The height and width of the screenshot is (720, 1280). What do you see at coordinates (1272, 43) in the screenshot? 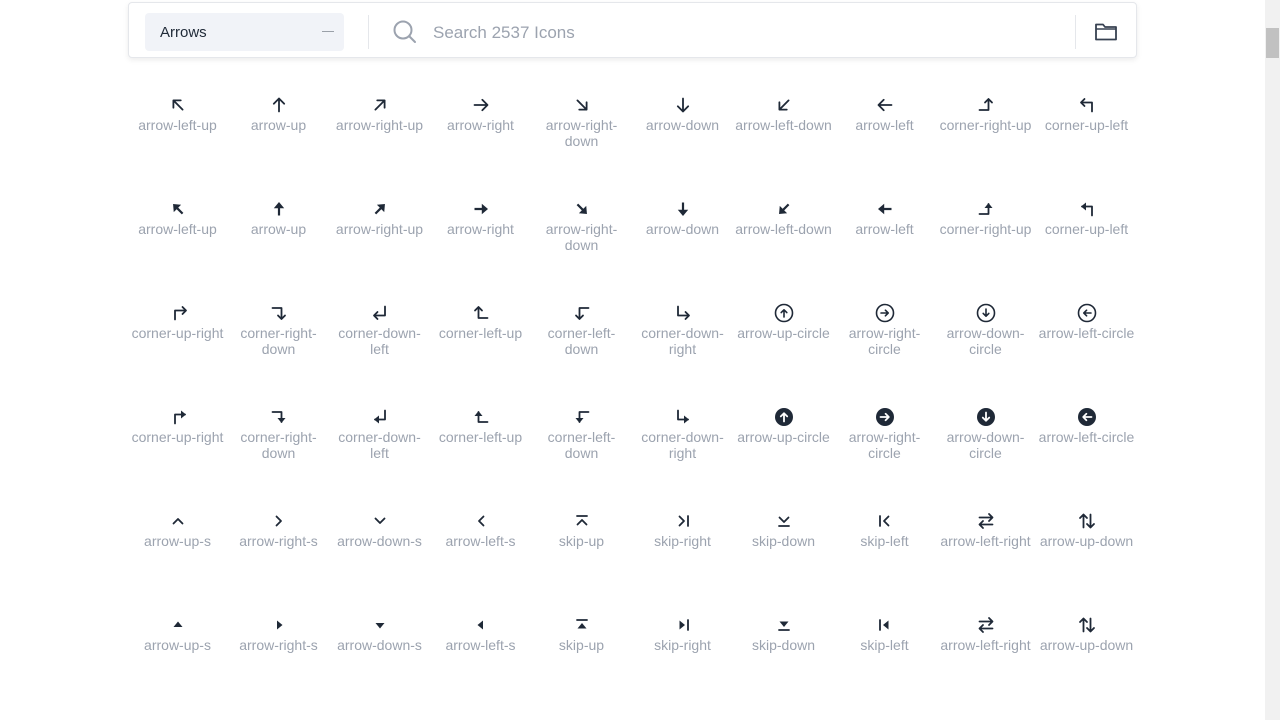
I see `scrollbar-thumb` at bounding box center [1272, 43].